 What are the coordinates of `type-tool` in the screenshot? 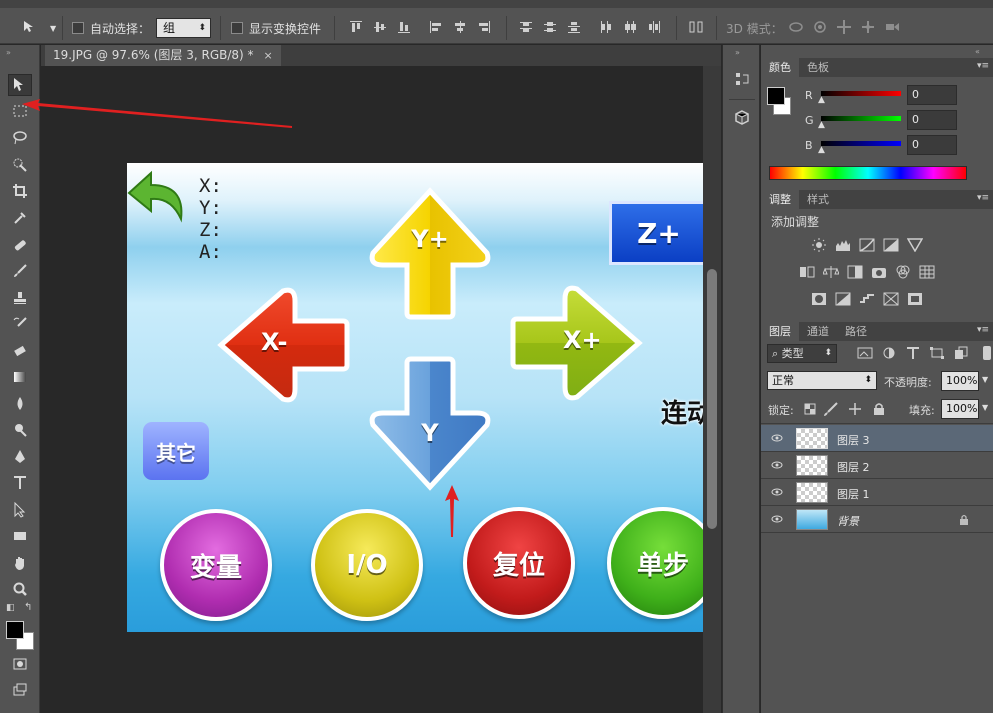 It's located at (20, 483).